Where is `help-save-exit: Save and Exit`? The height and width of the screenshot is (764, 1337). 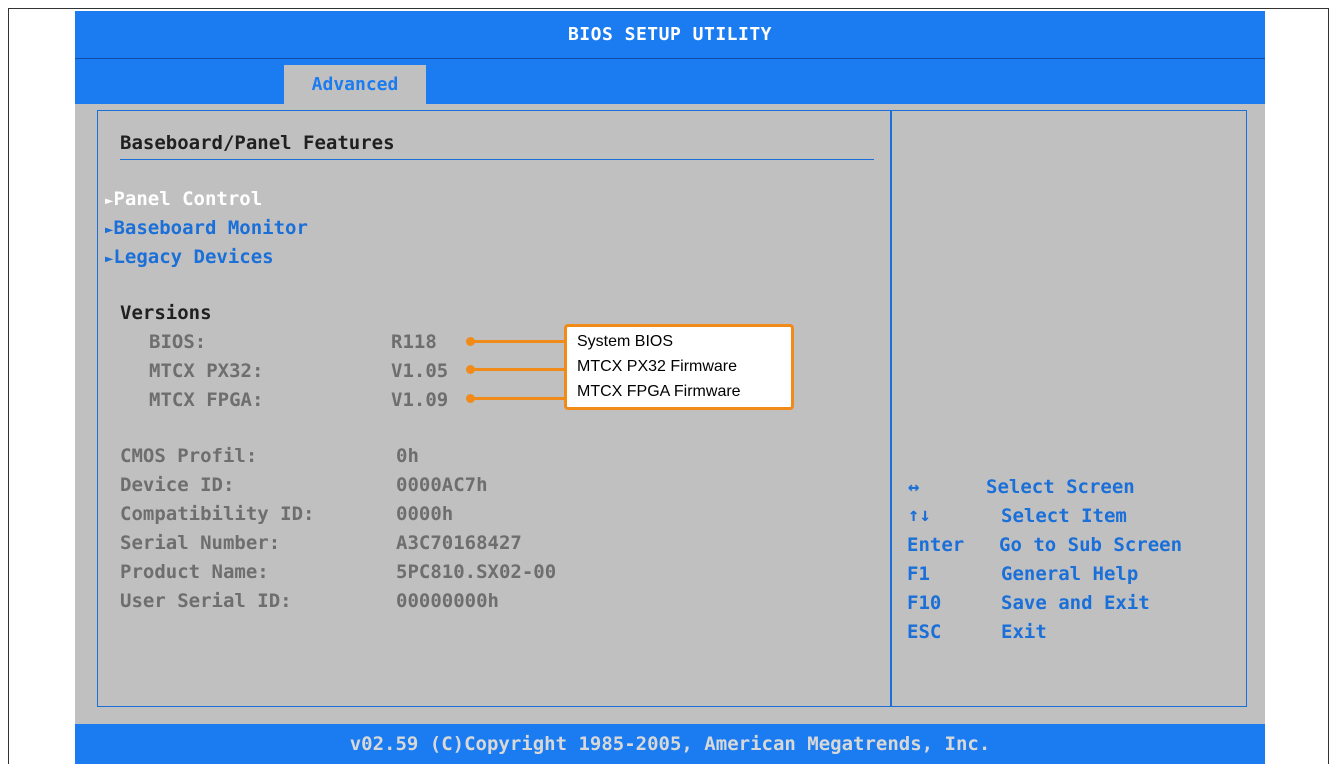 help-save-exit: Save and Exit is located at coordinates (1075, 603).